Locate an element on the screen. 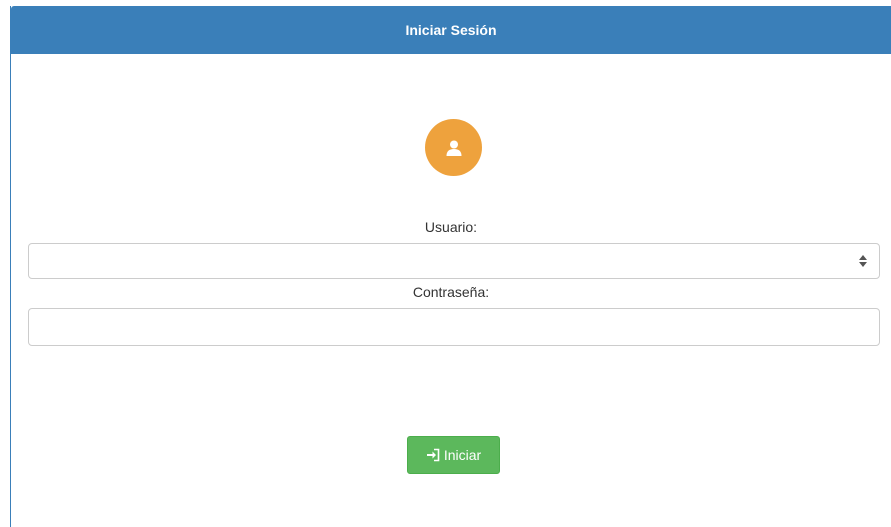 The width and height of the screenshot is (891, 527). panel-header: Iniciar Sesión is located at coordinates (451, 30).